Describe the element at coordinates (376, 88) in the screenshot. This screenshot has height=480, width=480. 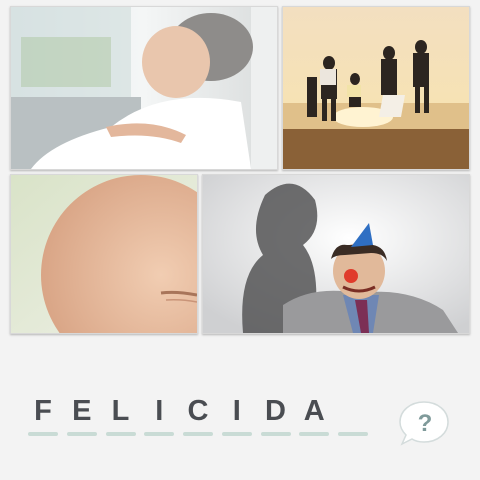
I see `photo-family-beach` at that location.